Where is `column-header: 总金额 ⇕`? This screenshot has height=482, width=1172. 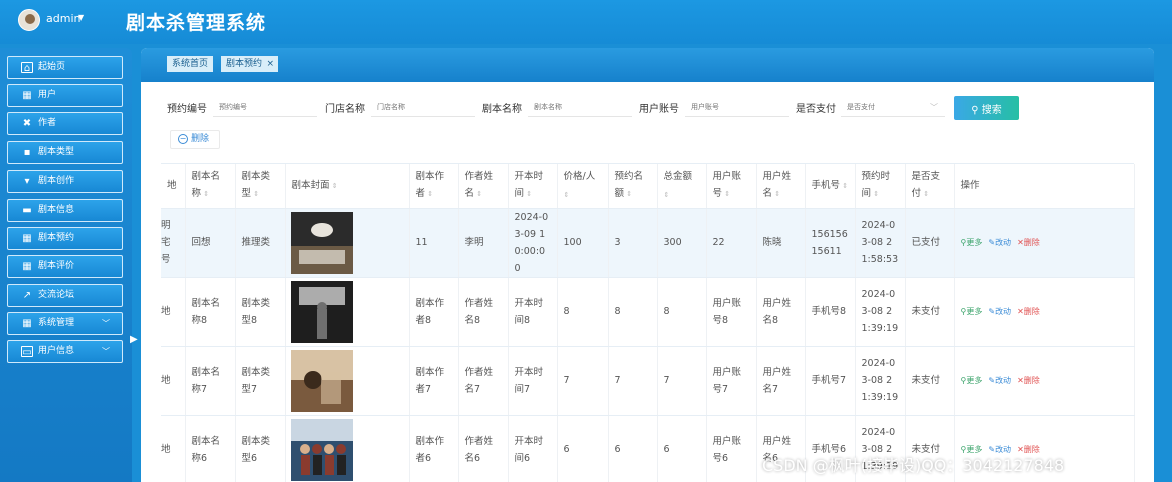
column-header: 总金额 ⇕ is located at coordinates (682, 186).